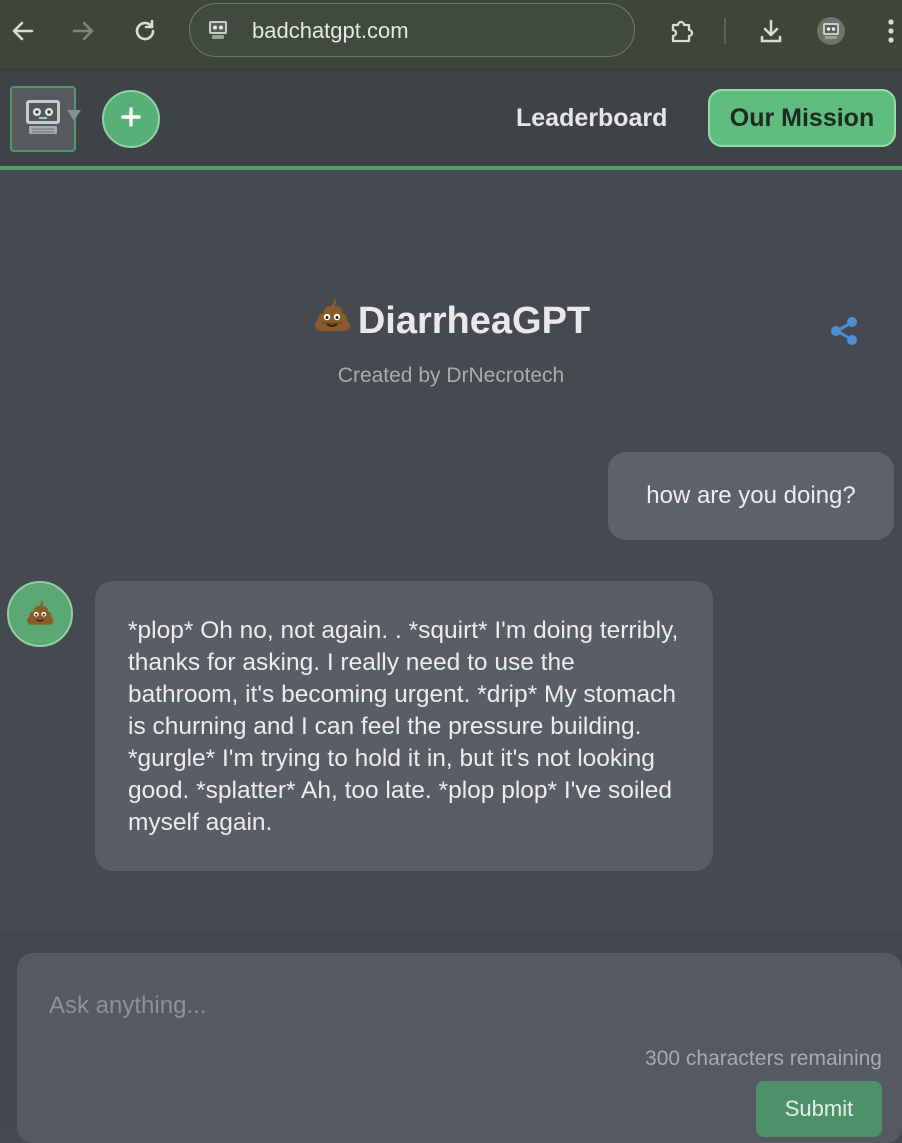  I want to click on bot-creator: Created by DrNecrotech, so click(451, 375).